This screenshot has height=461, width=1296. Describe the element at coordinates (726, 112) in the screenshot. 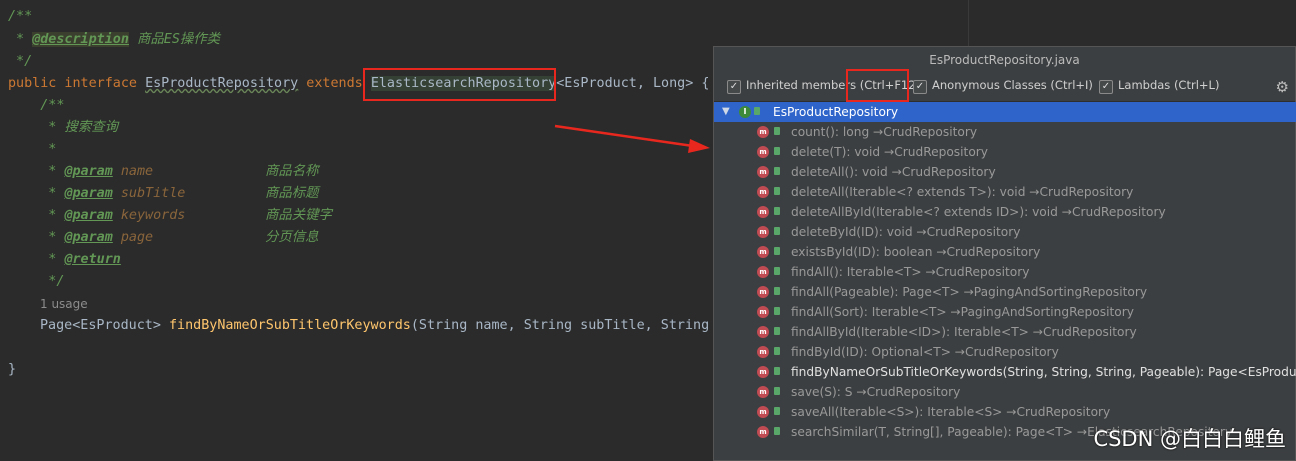

I see `chevron-down-icon: ▼` at that location.